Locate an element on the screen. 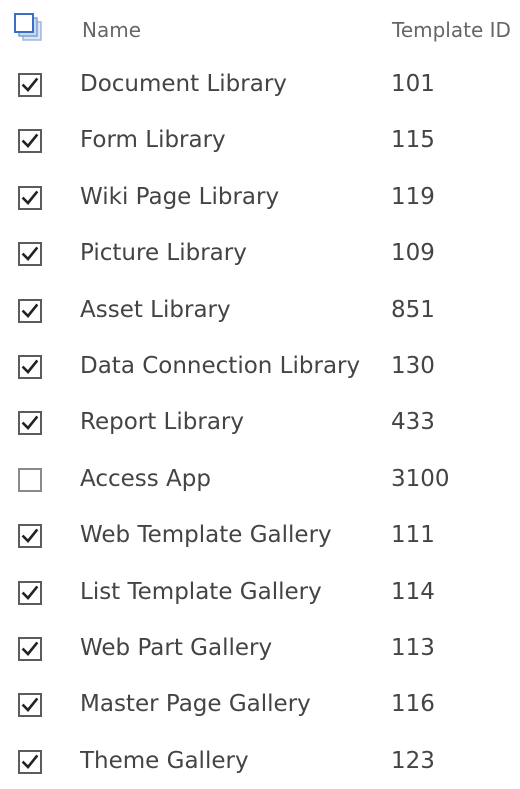  list-item: Theme Gallery 123 is located at coordinates (260, 761).